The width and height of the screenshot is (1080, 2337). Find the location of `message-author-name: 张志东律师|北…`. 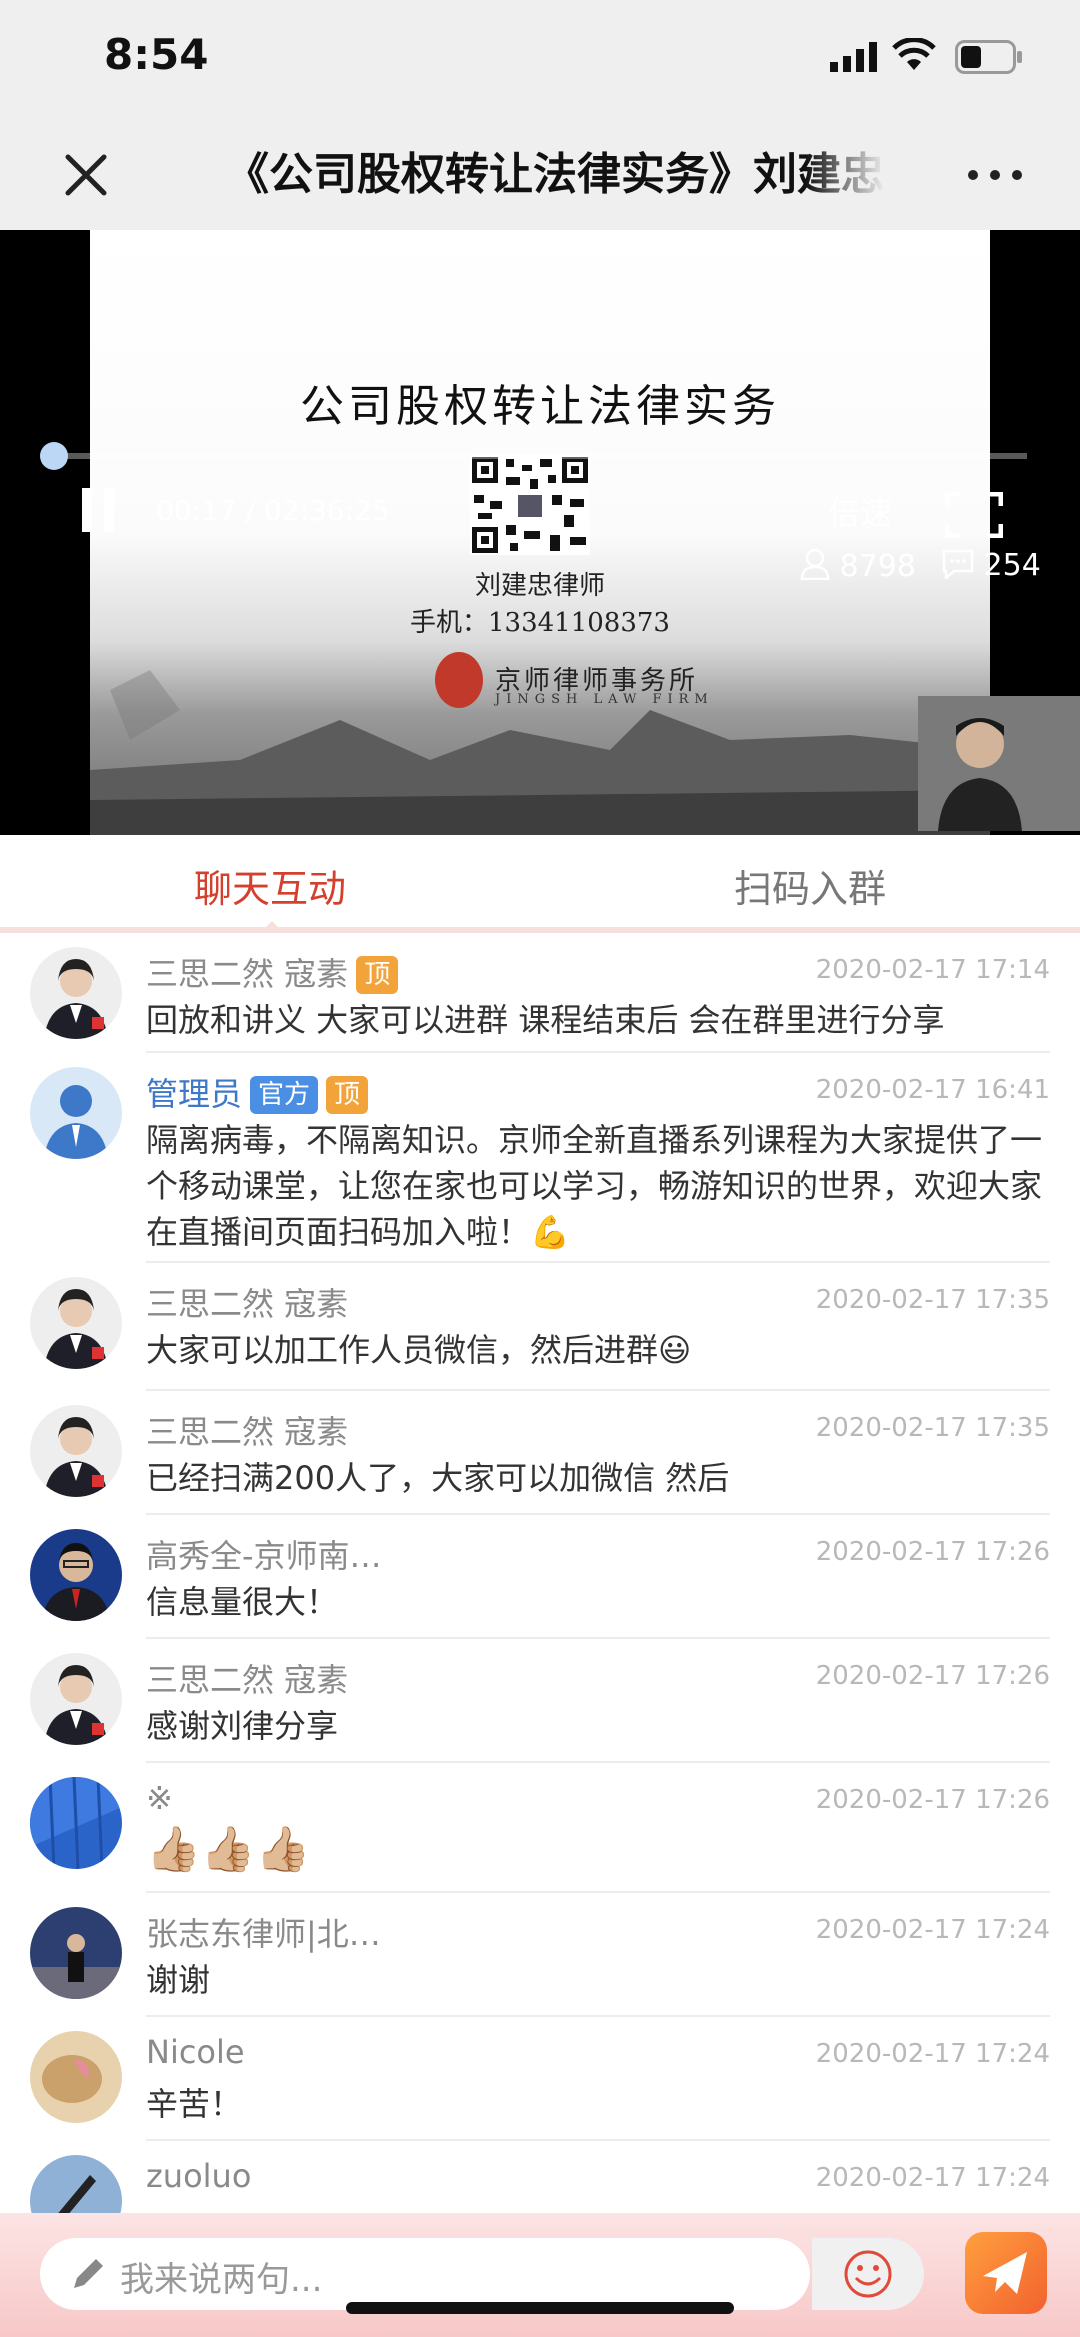

message-author-name: 张志东律师|北… is located at coordinates (263, 1934).